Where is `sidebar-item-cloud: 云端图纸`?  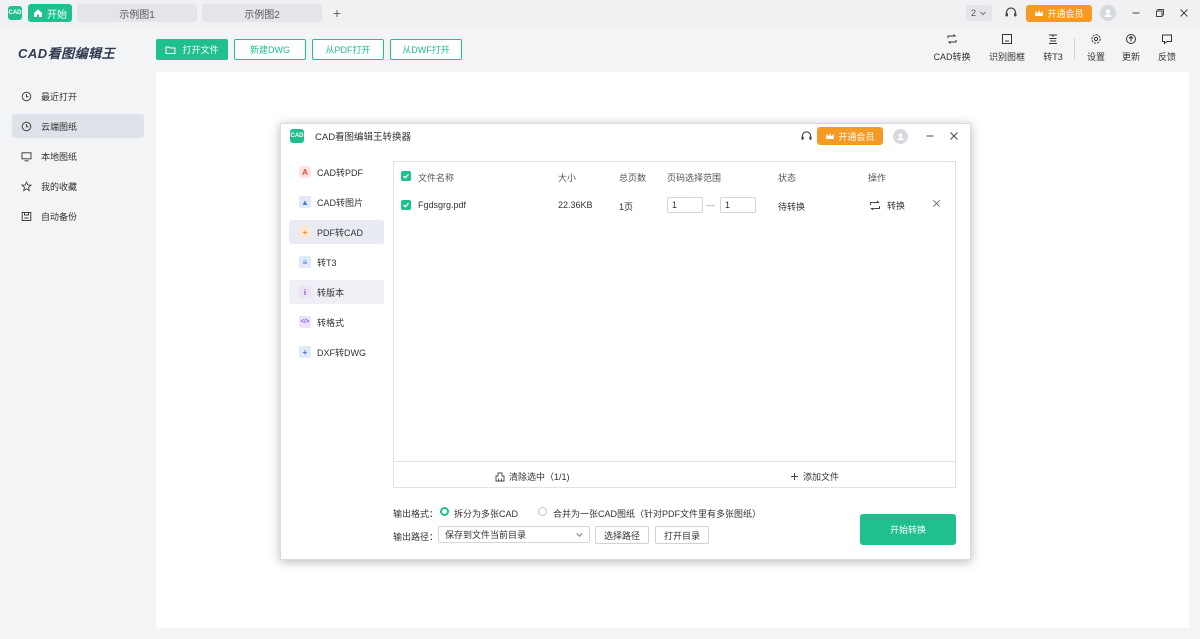 sidebar-item-cloud: 云端图纸 is located at coordinates (78, 126).